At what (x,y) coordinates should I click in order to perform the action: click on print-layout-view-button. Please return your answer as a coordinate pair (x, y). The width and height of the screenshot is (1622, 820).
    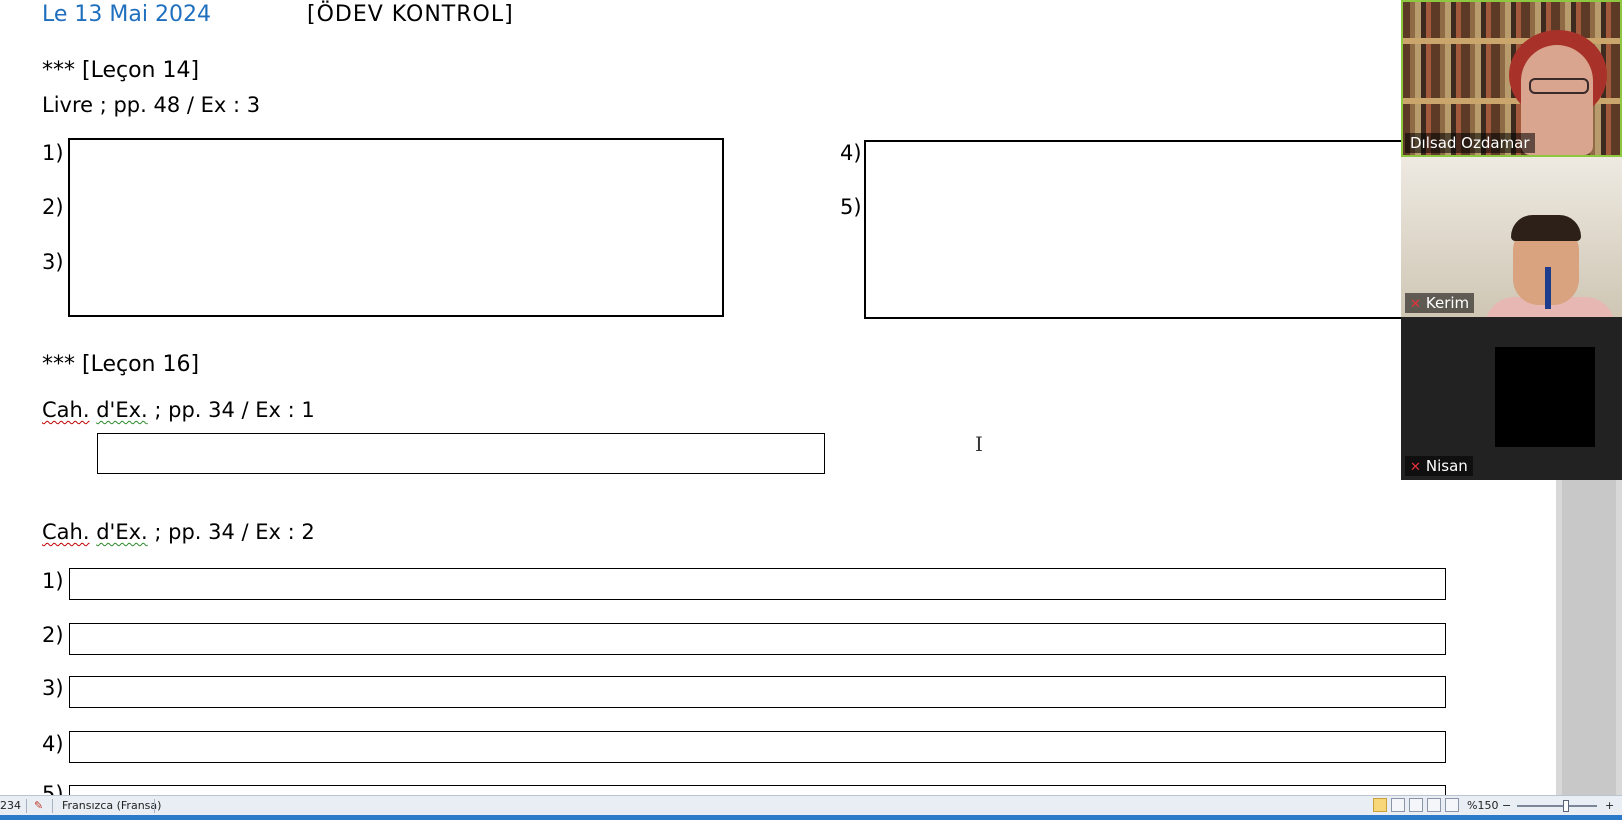
    Looking at the image, I should click on (1380, 805).